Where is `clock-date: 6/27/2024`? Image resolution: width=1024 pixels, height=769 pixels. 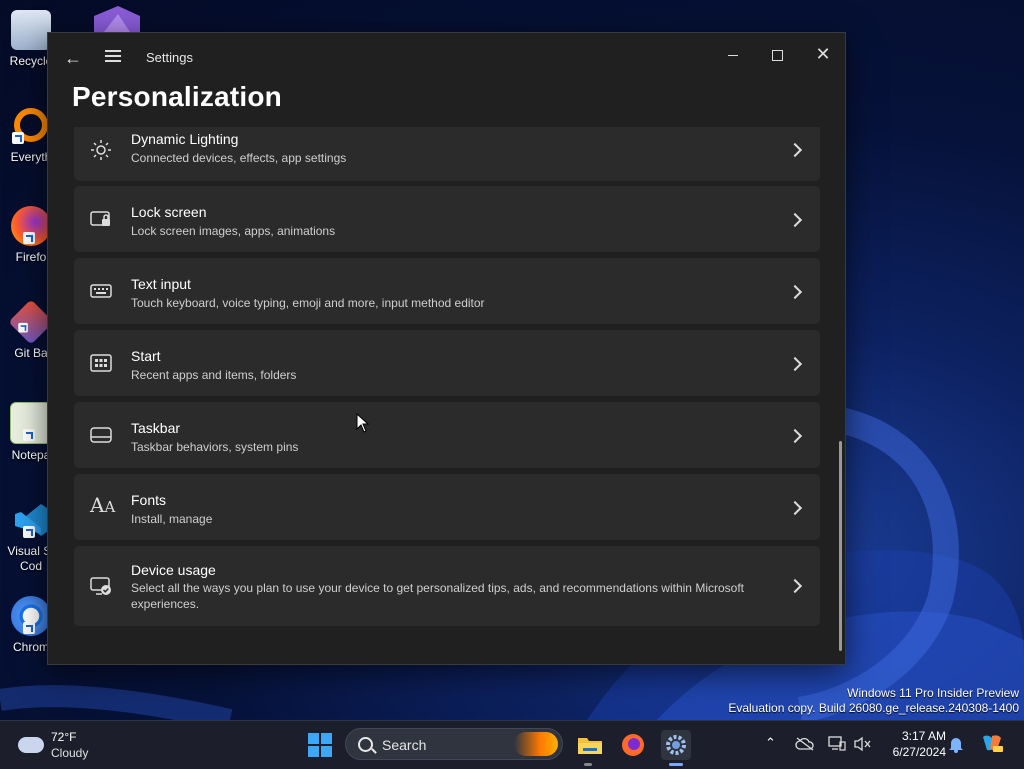
clock-date: 6/27/2024 is located at coordinates (919, 752).